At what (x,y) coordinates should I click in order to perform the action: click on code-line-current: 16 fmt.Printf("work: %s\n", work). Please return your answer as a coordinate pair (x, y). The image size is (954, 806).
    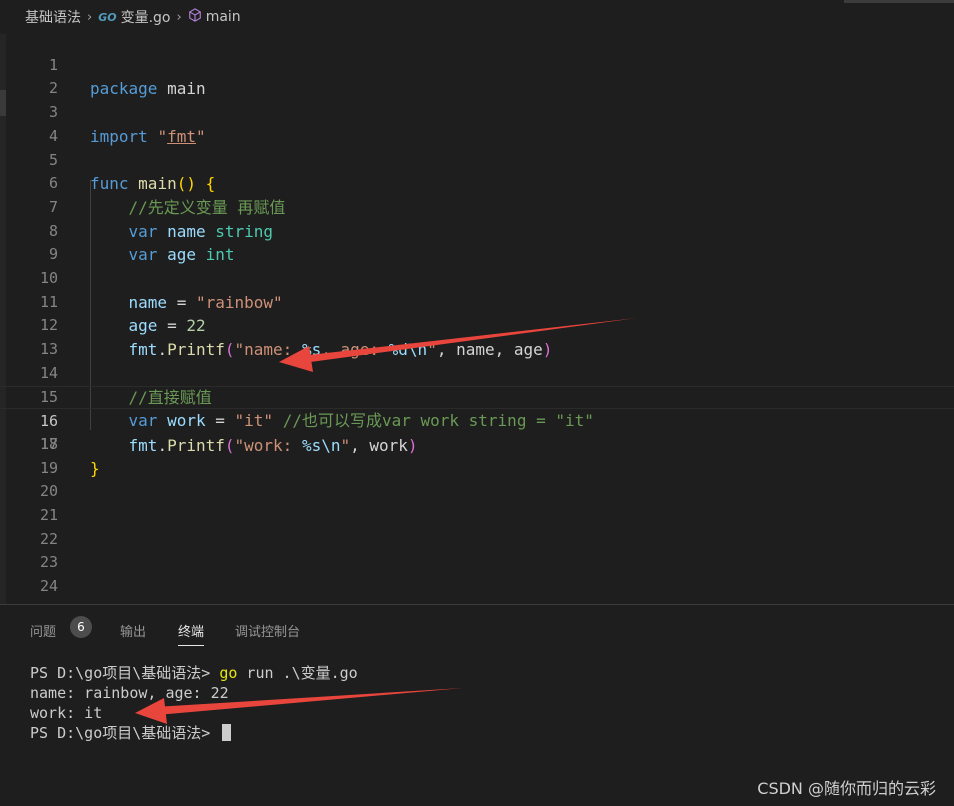
    Looking at the image, I should click on (477, 420).